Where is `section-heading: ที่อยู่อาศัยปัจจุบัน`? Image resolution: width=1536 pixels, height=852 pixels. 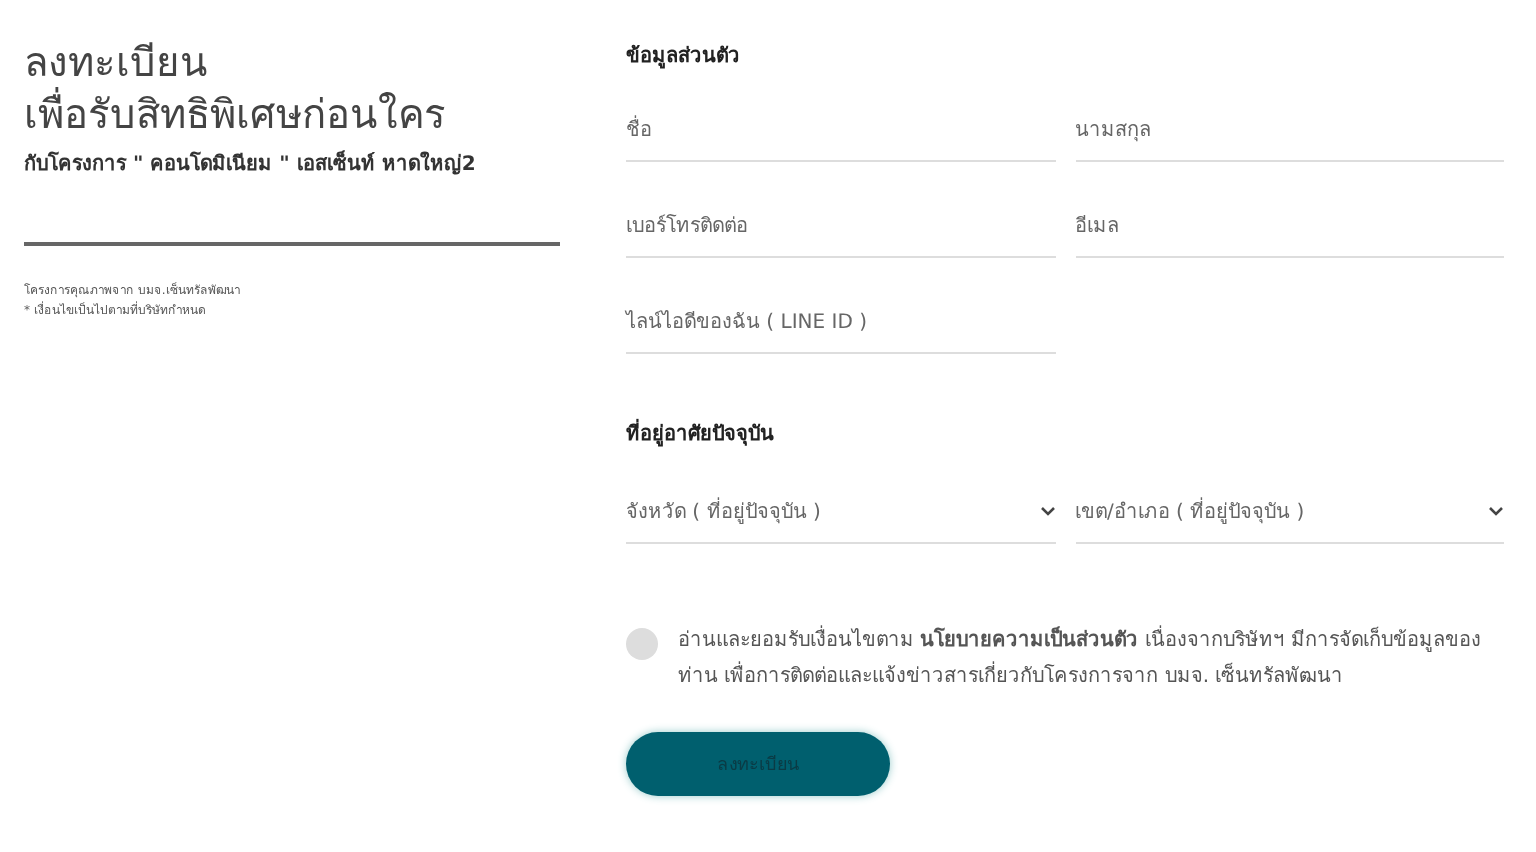
section-heading: ที่อยู่อาศัยปัจจุบัน is located at coordinates (1065, 433).